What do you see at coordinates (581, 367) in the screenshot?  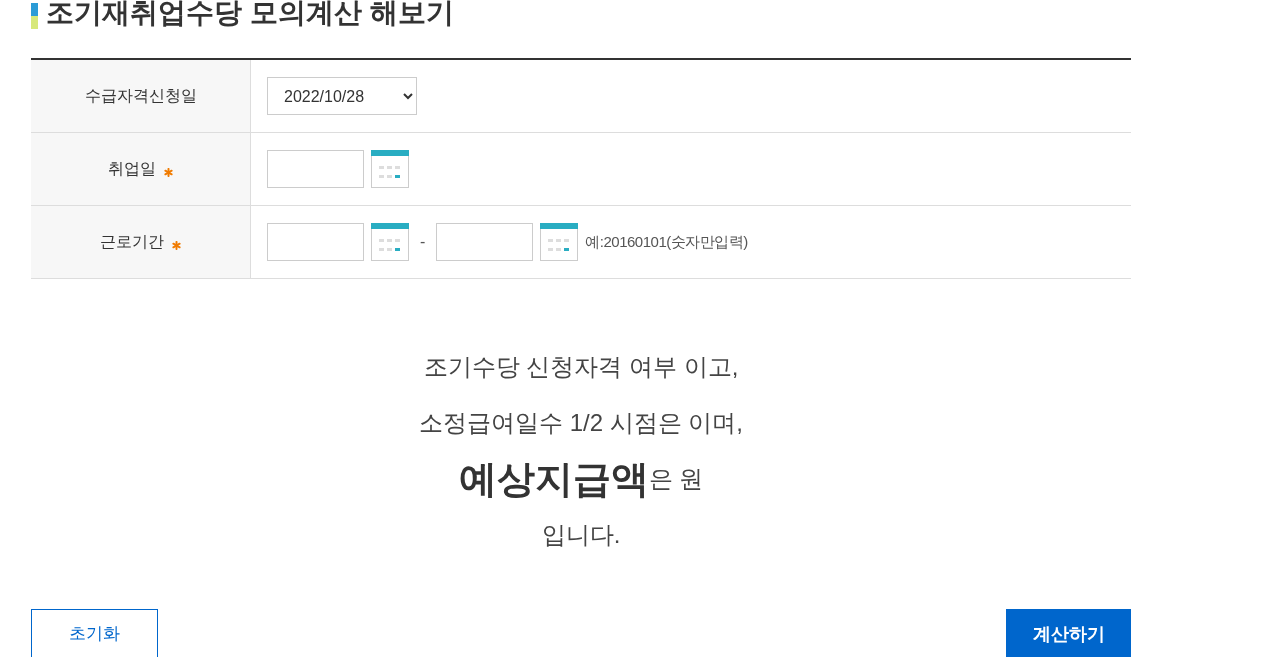 I see `result-text: 조기수당 신청자격 여부 이고,` at bounding box center [581, 367].